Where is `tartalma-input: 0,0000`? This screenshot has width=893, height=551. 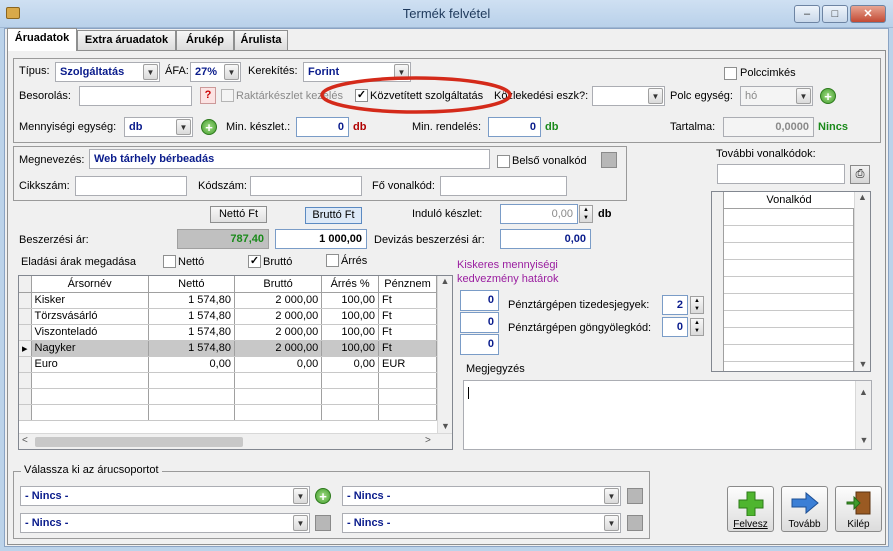 tartalma-input: 0,0000 is located at coordinates (768, 127).